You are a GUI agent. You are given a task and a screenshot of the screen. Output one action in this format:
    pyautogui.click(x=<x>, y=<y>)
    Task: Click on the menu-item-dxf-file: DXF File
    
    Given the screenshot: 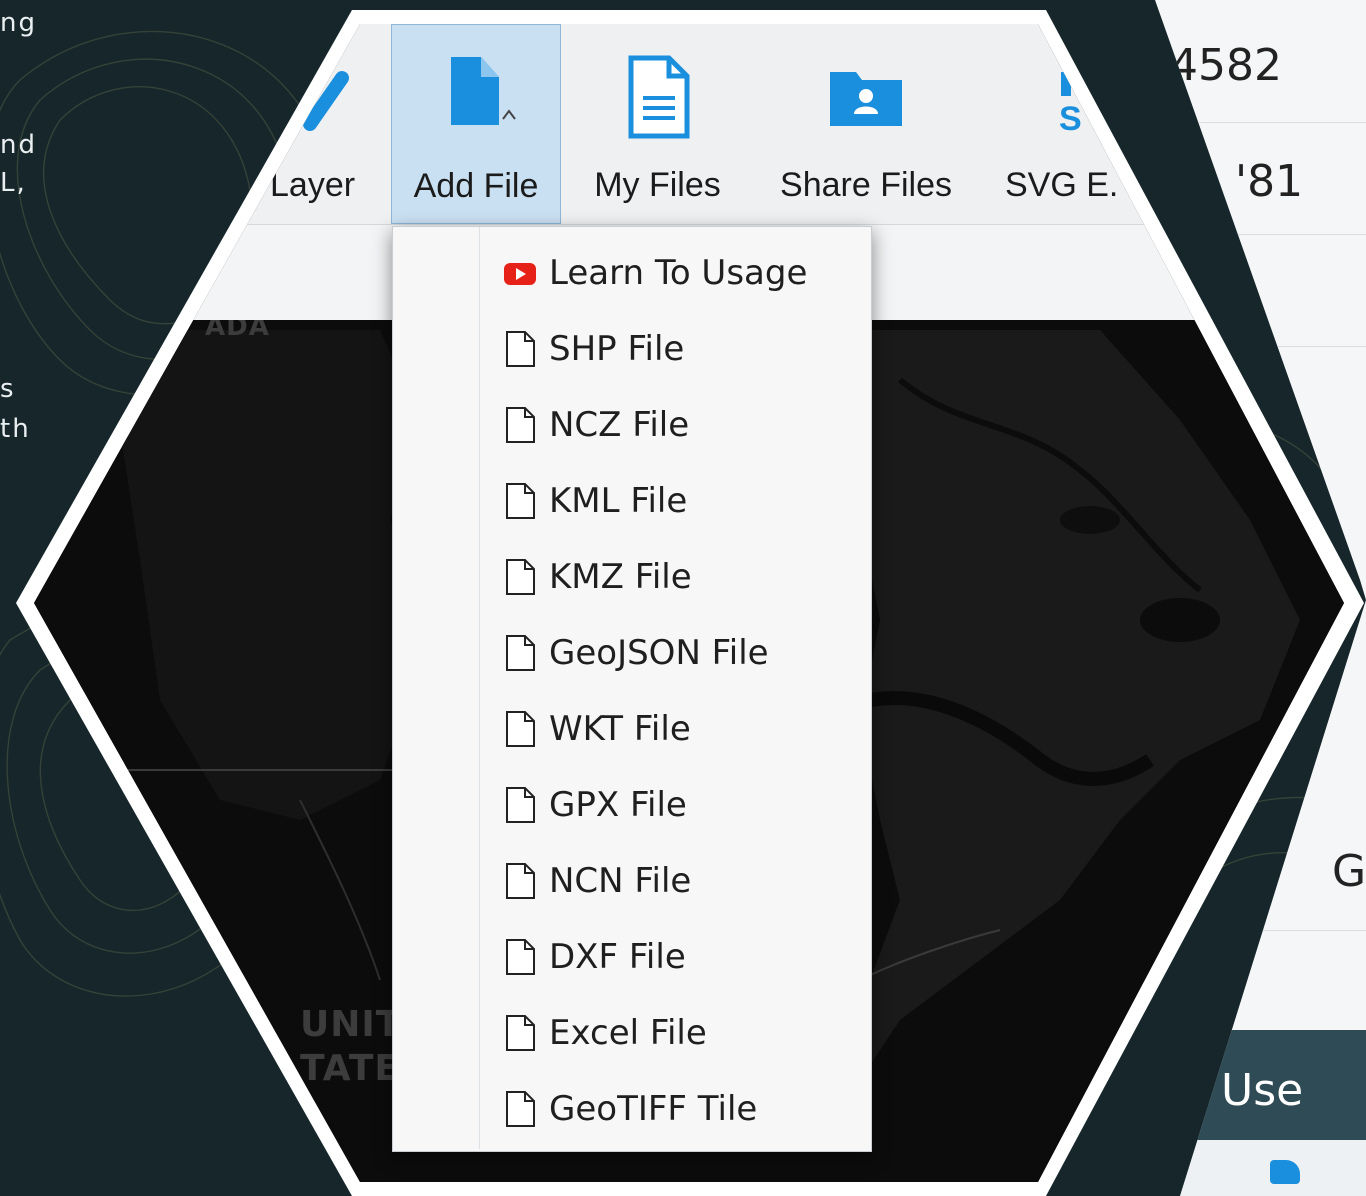 What is the action you would take?
    pyautogui.click(x=594, y=957)
    